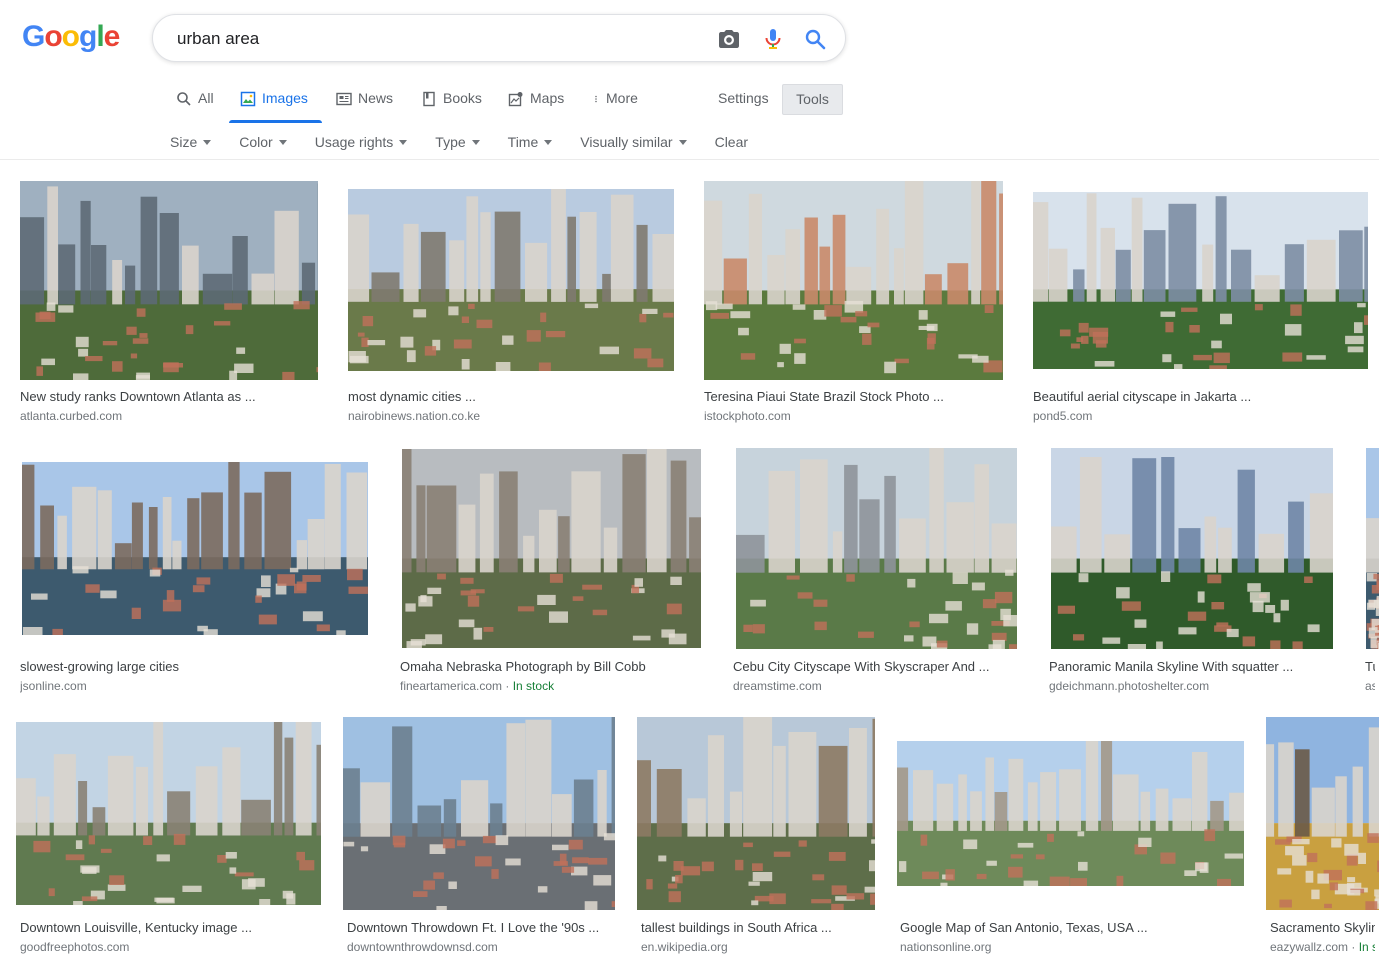 The width and height of the screenshot is (1379, 968). Describe the element at coordinates (536, 106) in the screenshot. I see `tab-maps: Maps` at that location.